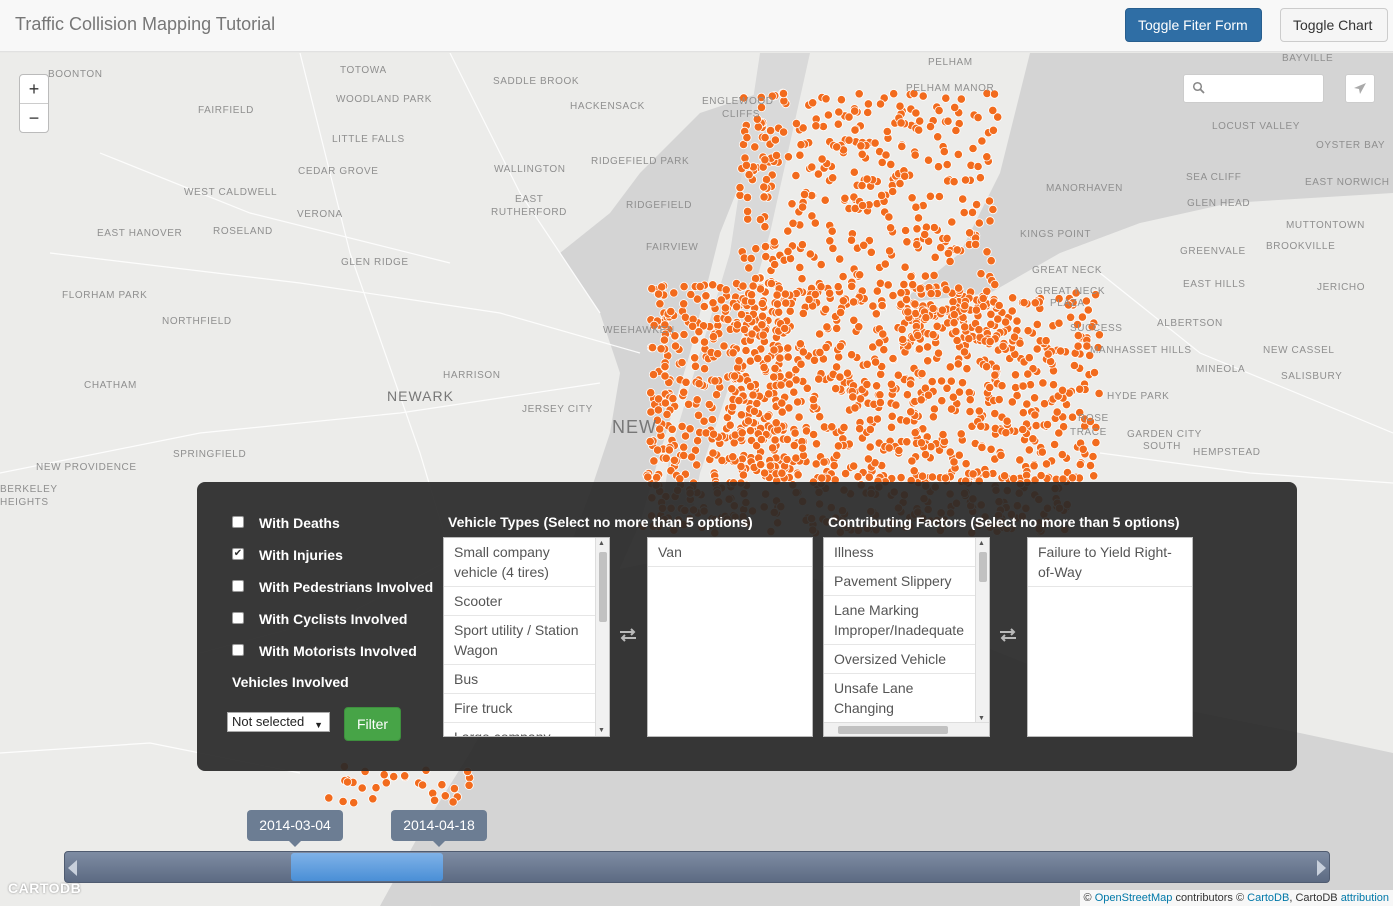 The width and height of the screenshot is (1393, 906). I want to click on scroll-down-icon: ▼, so click(601, 730).